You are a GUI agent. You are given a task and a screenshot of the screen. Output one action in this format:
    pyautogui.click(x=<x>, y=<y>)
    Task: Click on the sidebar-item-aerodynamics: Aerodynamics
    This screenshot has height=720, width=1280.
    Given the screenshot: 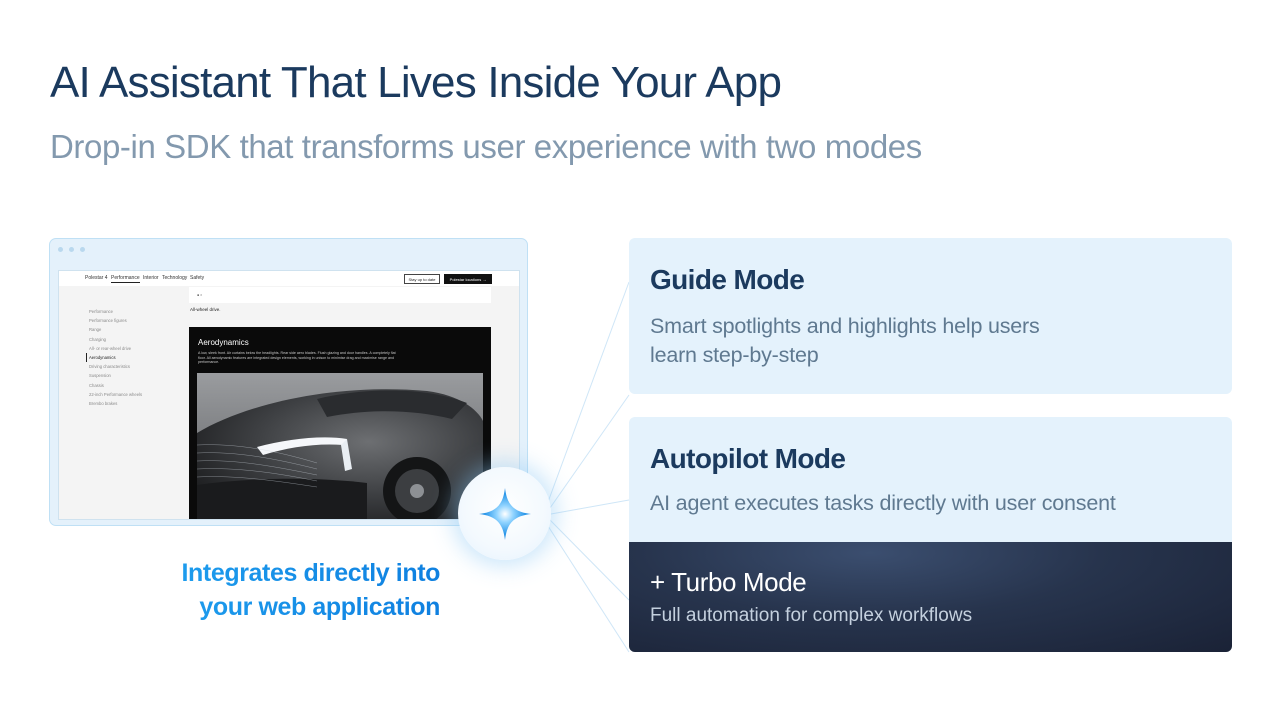 What is the action you would take?
    pyautogui.click(x=114, y=357)
    